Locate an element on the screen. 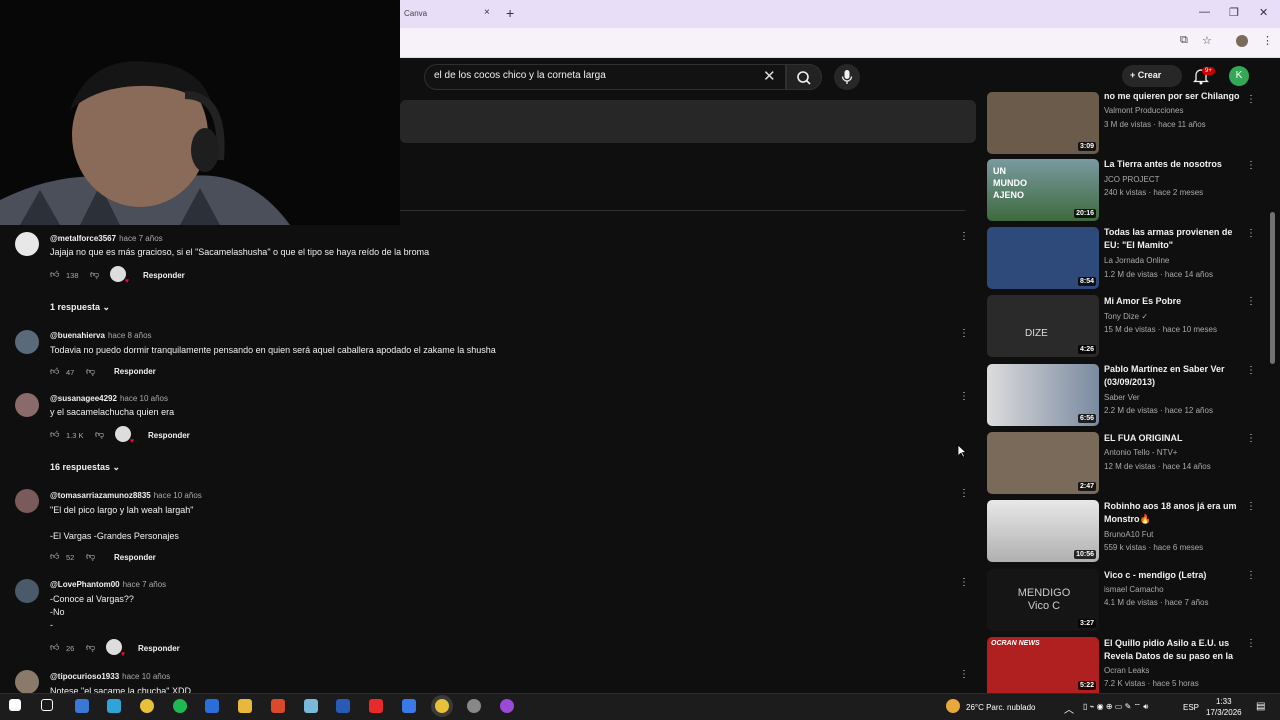  video-title: Robinho aos 18 anos já era um Monstro🔥 is located at coordinates (1172, 513).